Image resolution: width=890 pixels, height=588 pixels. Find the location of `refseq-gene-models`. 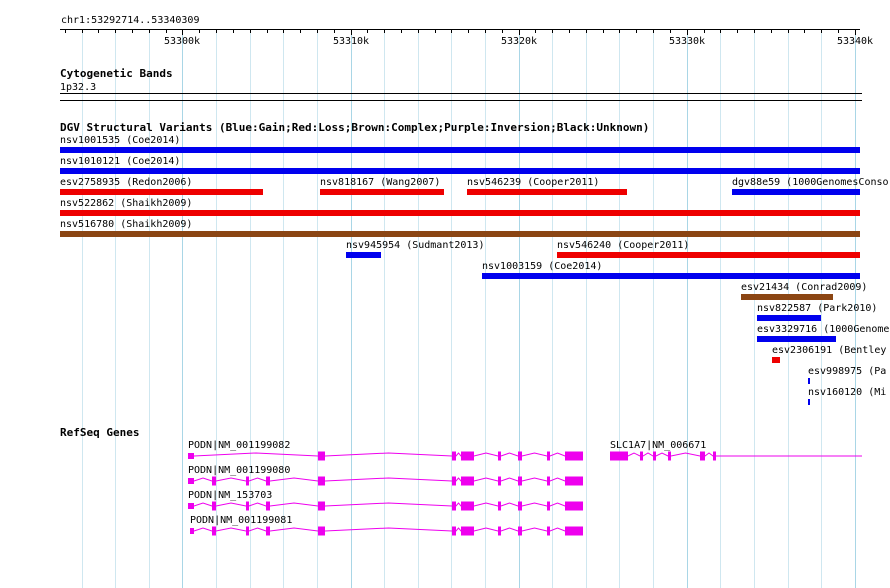

refseq-gene-models is located at coordinates (525, 493).